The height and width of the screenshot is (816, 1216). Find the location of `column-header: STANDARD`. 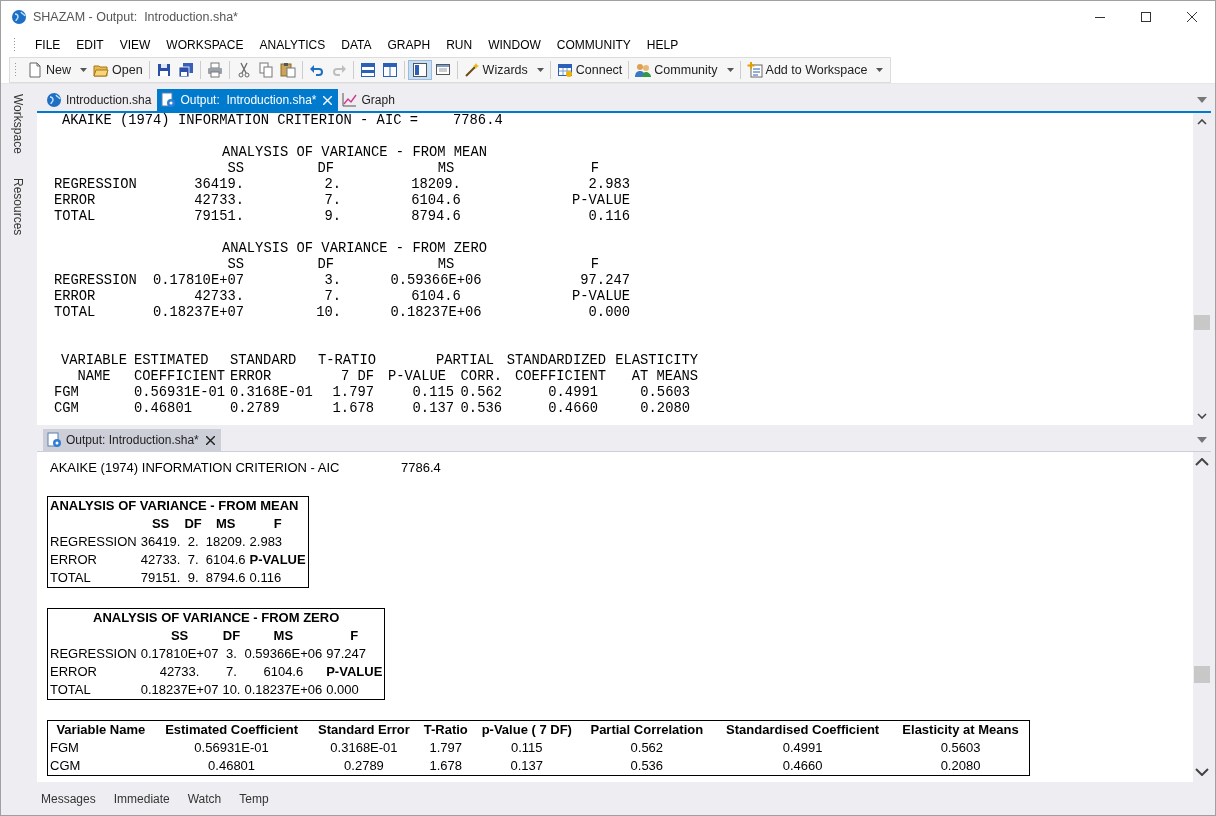

column-header: STANDARD is located at coordinates (263, 361).